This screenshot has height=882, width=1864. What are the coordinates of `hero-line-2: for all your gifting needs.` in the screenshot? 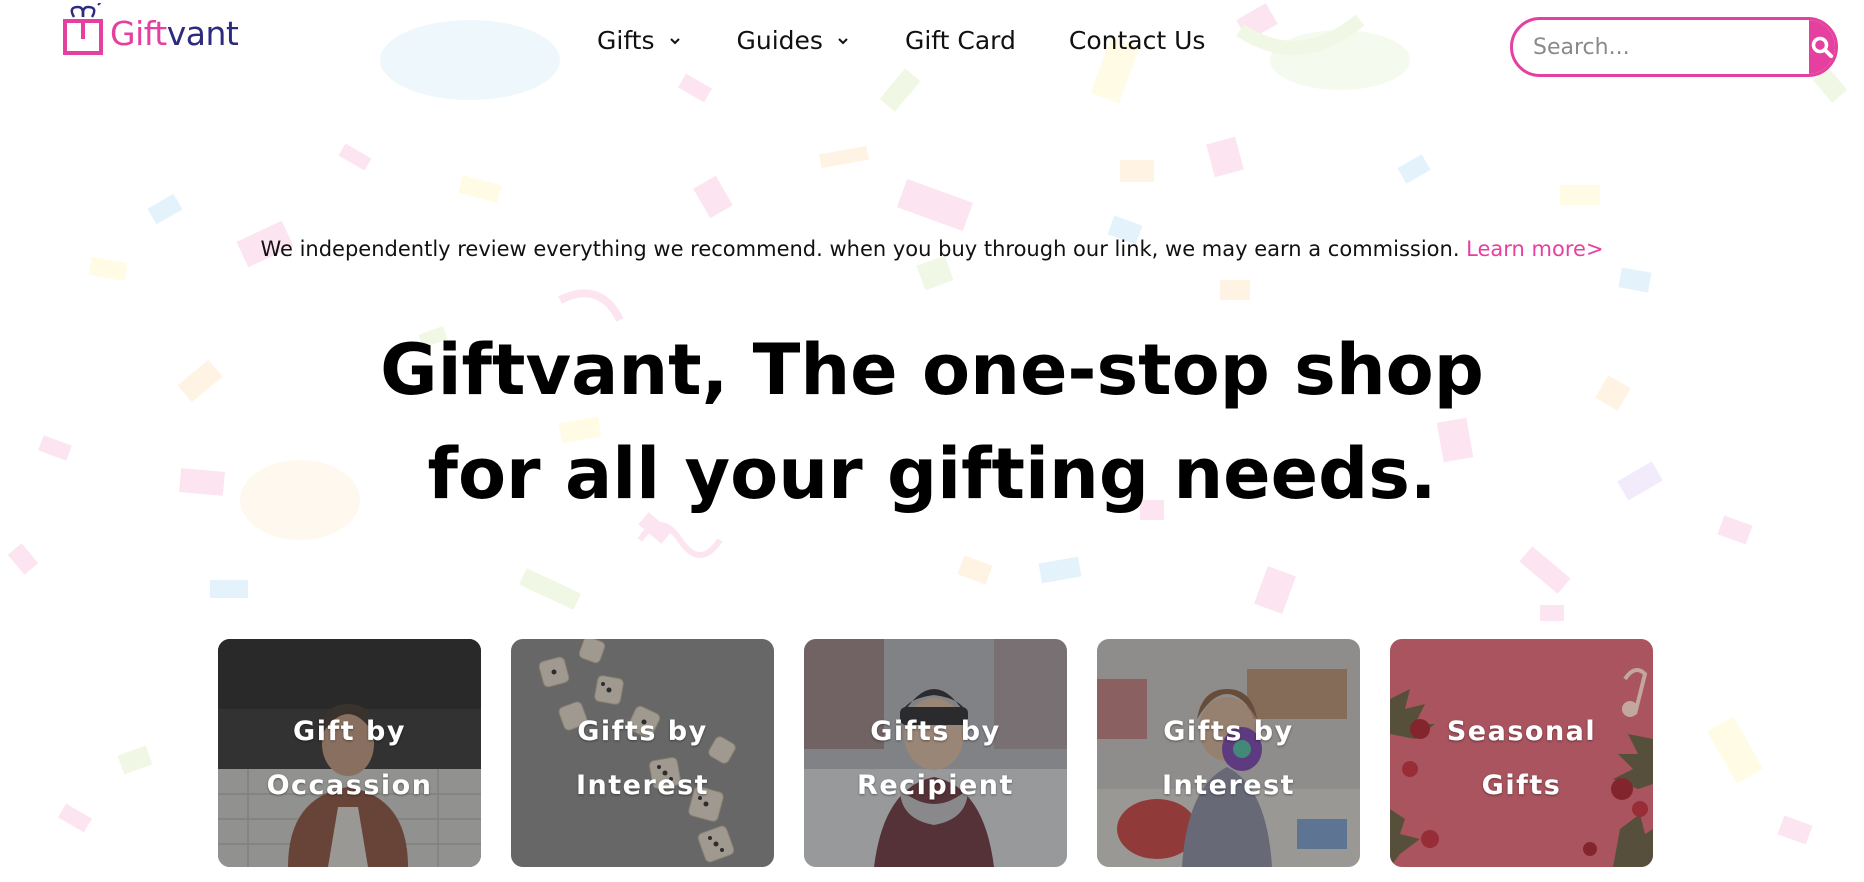 It's located at (932, 474).